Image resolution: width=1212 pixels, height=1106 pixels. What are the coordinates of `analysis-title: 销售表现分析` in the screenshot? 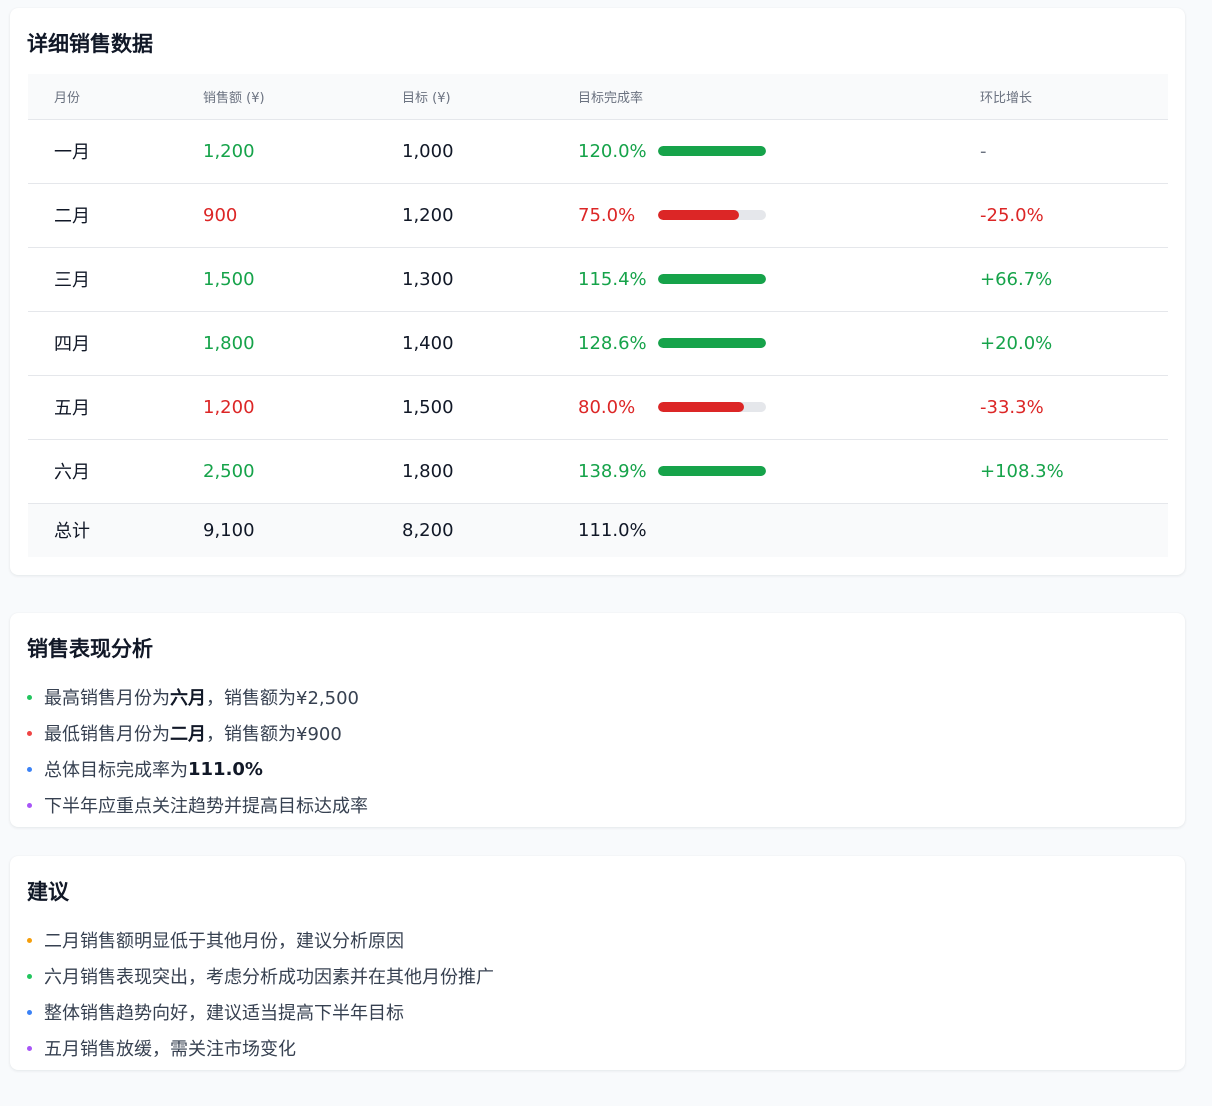 It's located at (90, 649).